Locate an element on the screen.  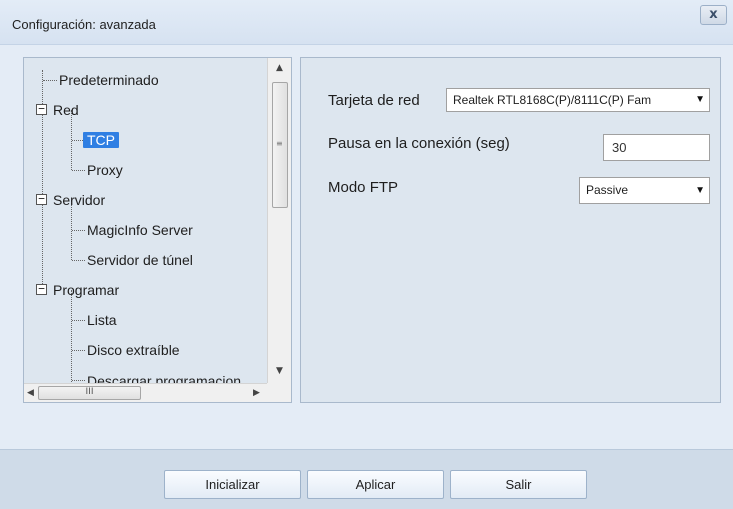
timeout-label: Pausa en la conexión (seg) is located at coordinates (419, 143).